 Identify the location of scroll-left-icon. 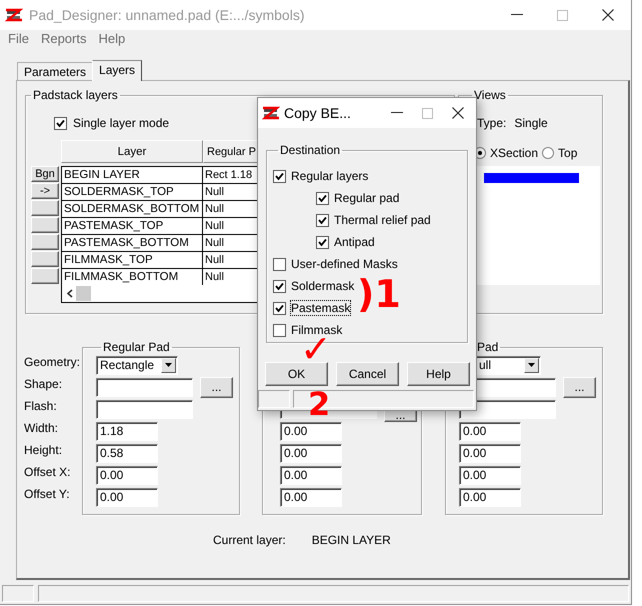
(70, 293).